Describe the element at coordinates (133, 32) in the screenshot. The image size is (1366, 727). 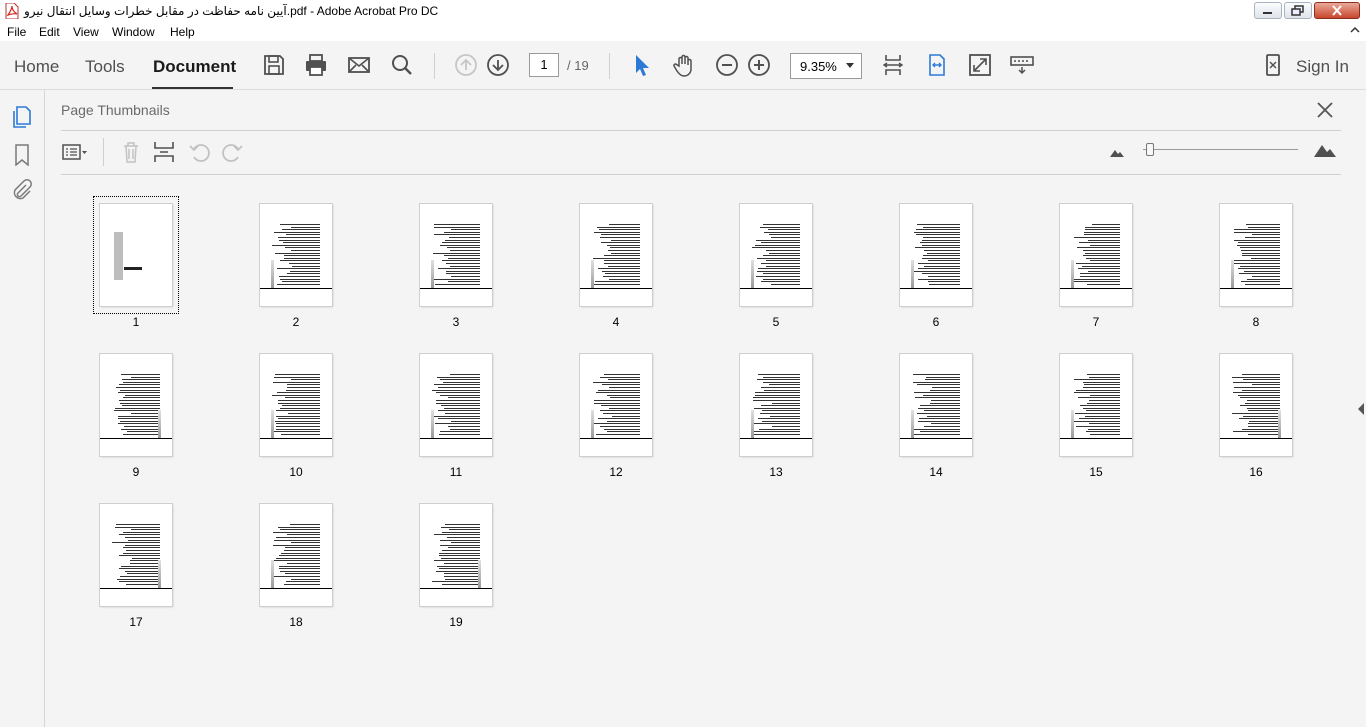
I see `menu-window: Window` at that location.